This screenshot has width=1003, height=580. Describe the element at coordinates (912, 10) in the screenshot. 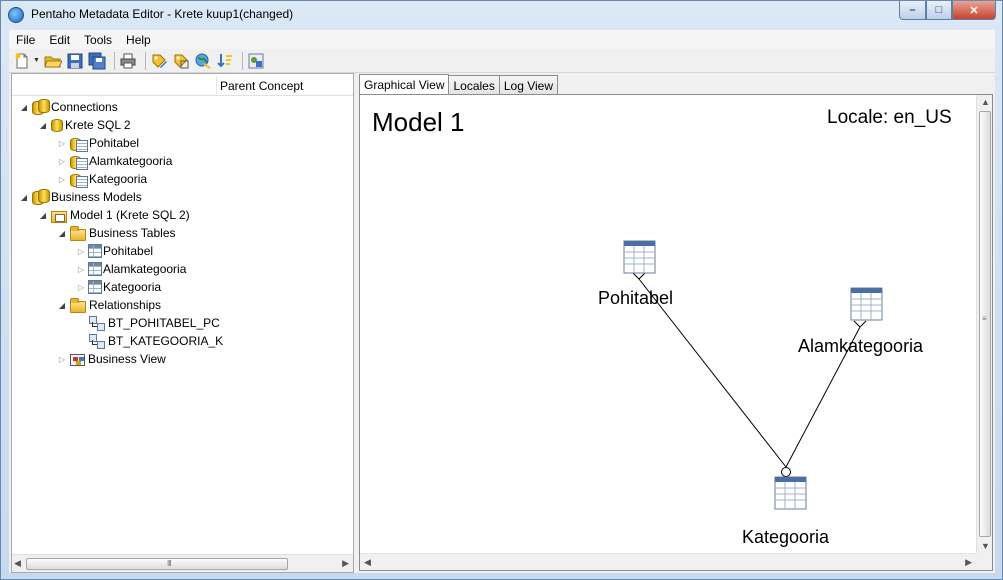

I see `minimize-button: –` at that location.